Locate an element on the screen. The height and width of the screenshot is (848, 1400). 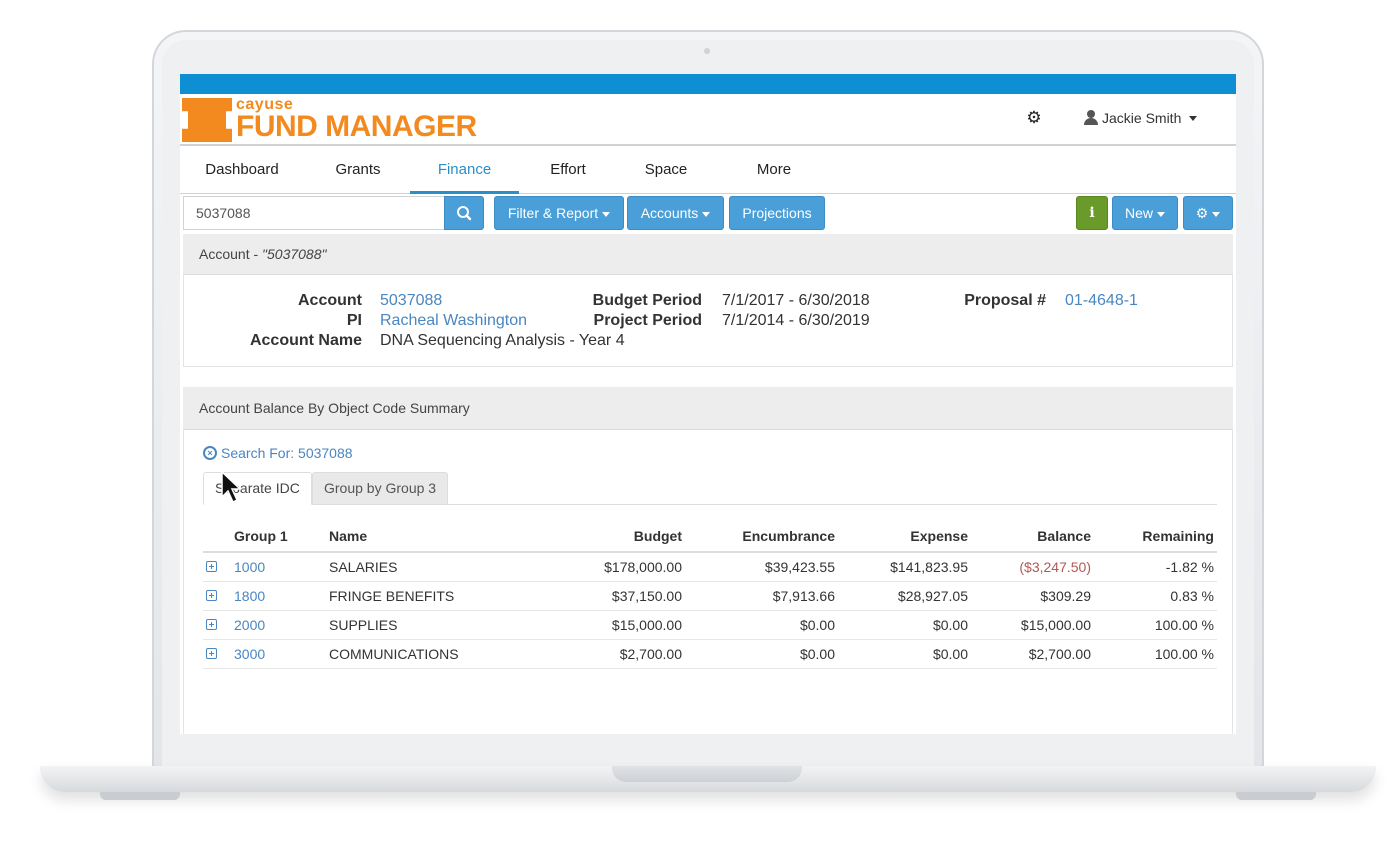
app-header: cayuse FUND MANAGER ⚙ Jackie Smith is located at coordinates (708, 120).